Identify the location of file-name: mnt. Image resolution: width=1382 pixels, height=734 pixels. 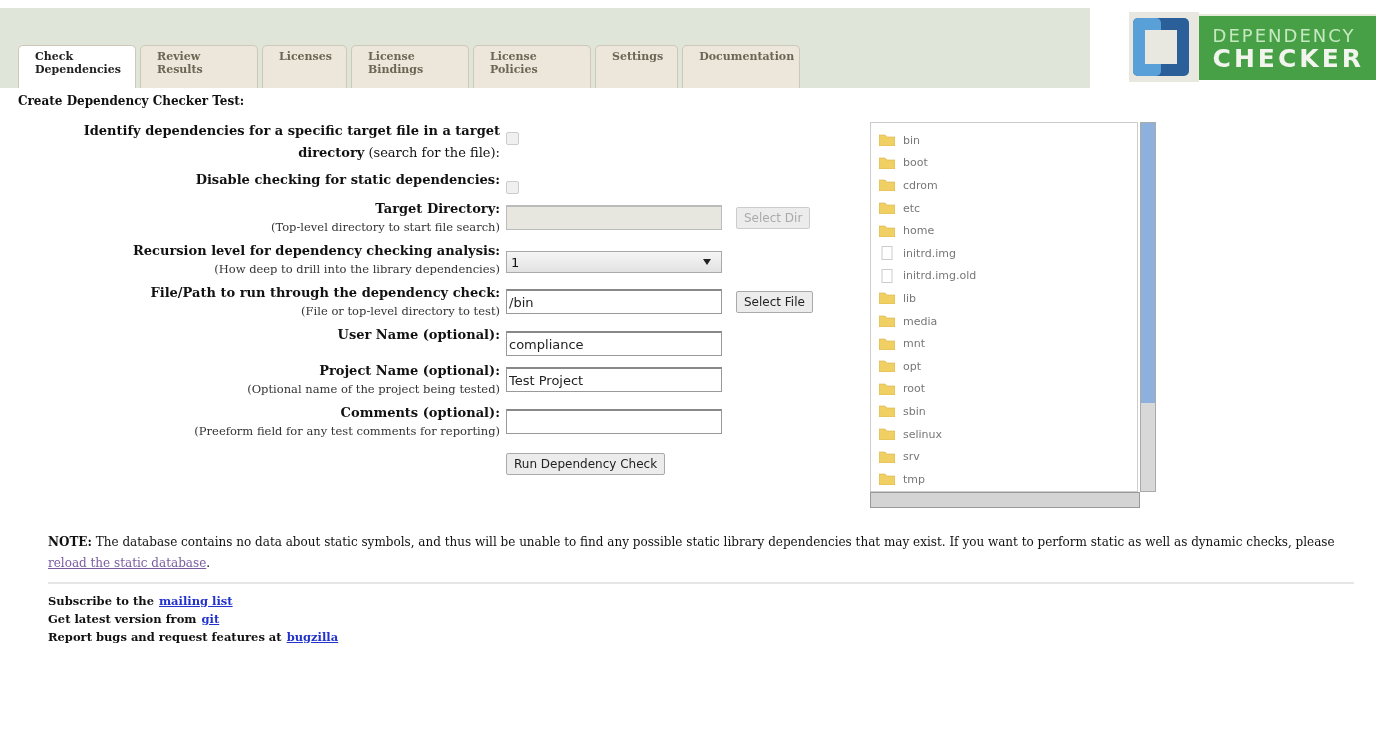
(914, 344).